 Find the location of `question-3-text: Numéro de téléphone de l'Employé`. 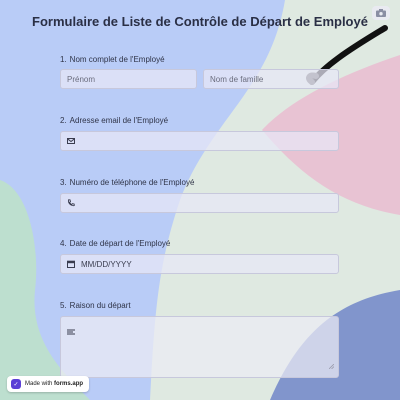

question-3-text: Numéro de téléphone de l'Employé is located at coordinates (132, 182).